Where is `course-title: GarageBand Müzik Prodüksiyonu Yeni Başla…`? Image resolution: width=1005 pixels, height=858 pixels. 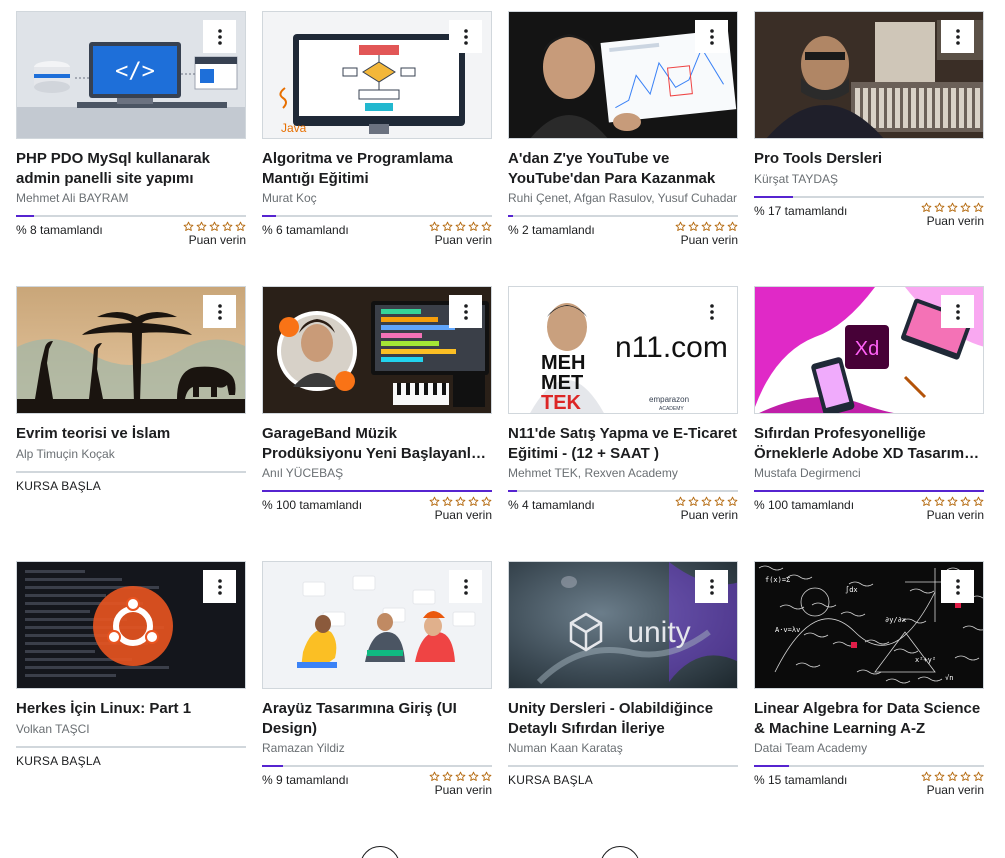 course-title: GarageBand Müzik Prodüksiyonu Yeni Başla… is located at coordinates (377, 443).